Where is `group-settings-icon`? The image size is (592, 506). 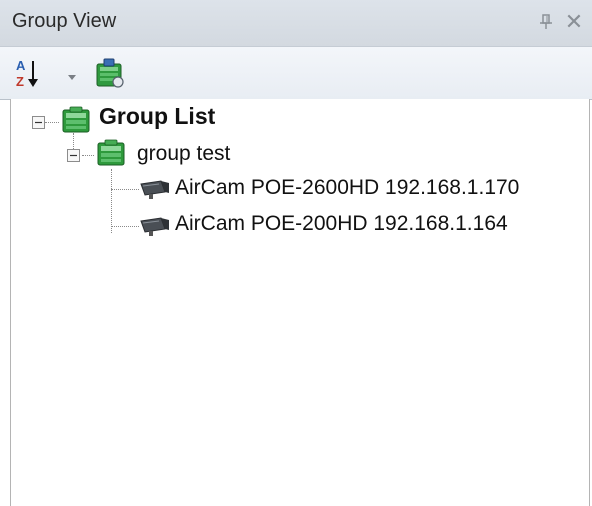 group-settings-icon is located at coordinates (109, 73).